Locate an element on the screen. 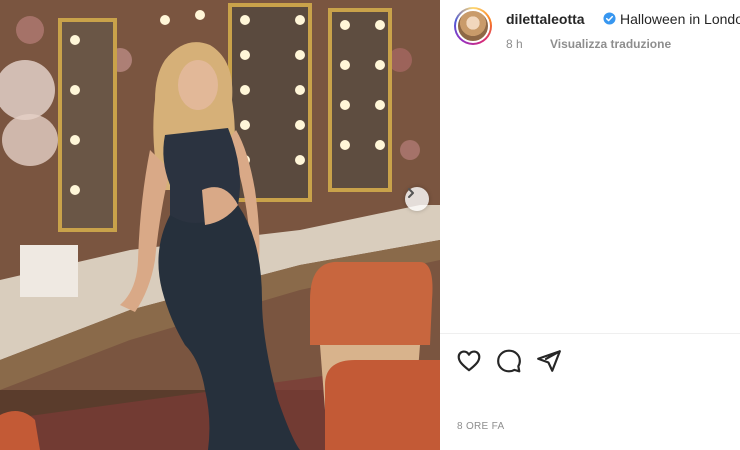 Image resolution: width=740 pixels, height=450 pixels. paper-plane-icon is located at coordinates (549, 361).